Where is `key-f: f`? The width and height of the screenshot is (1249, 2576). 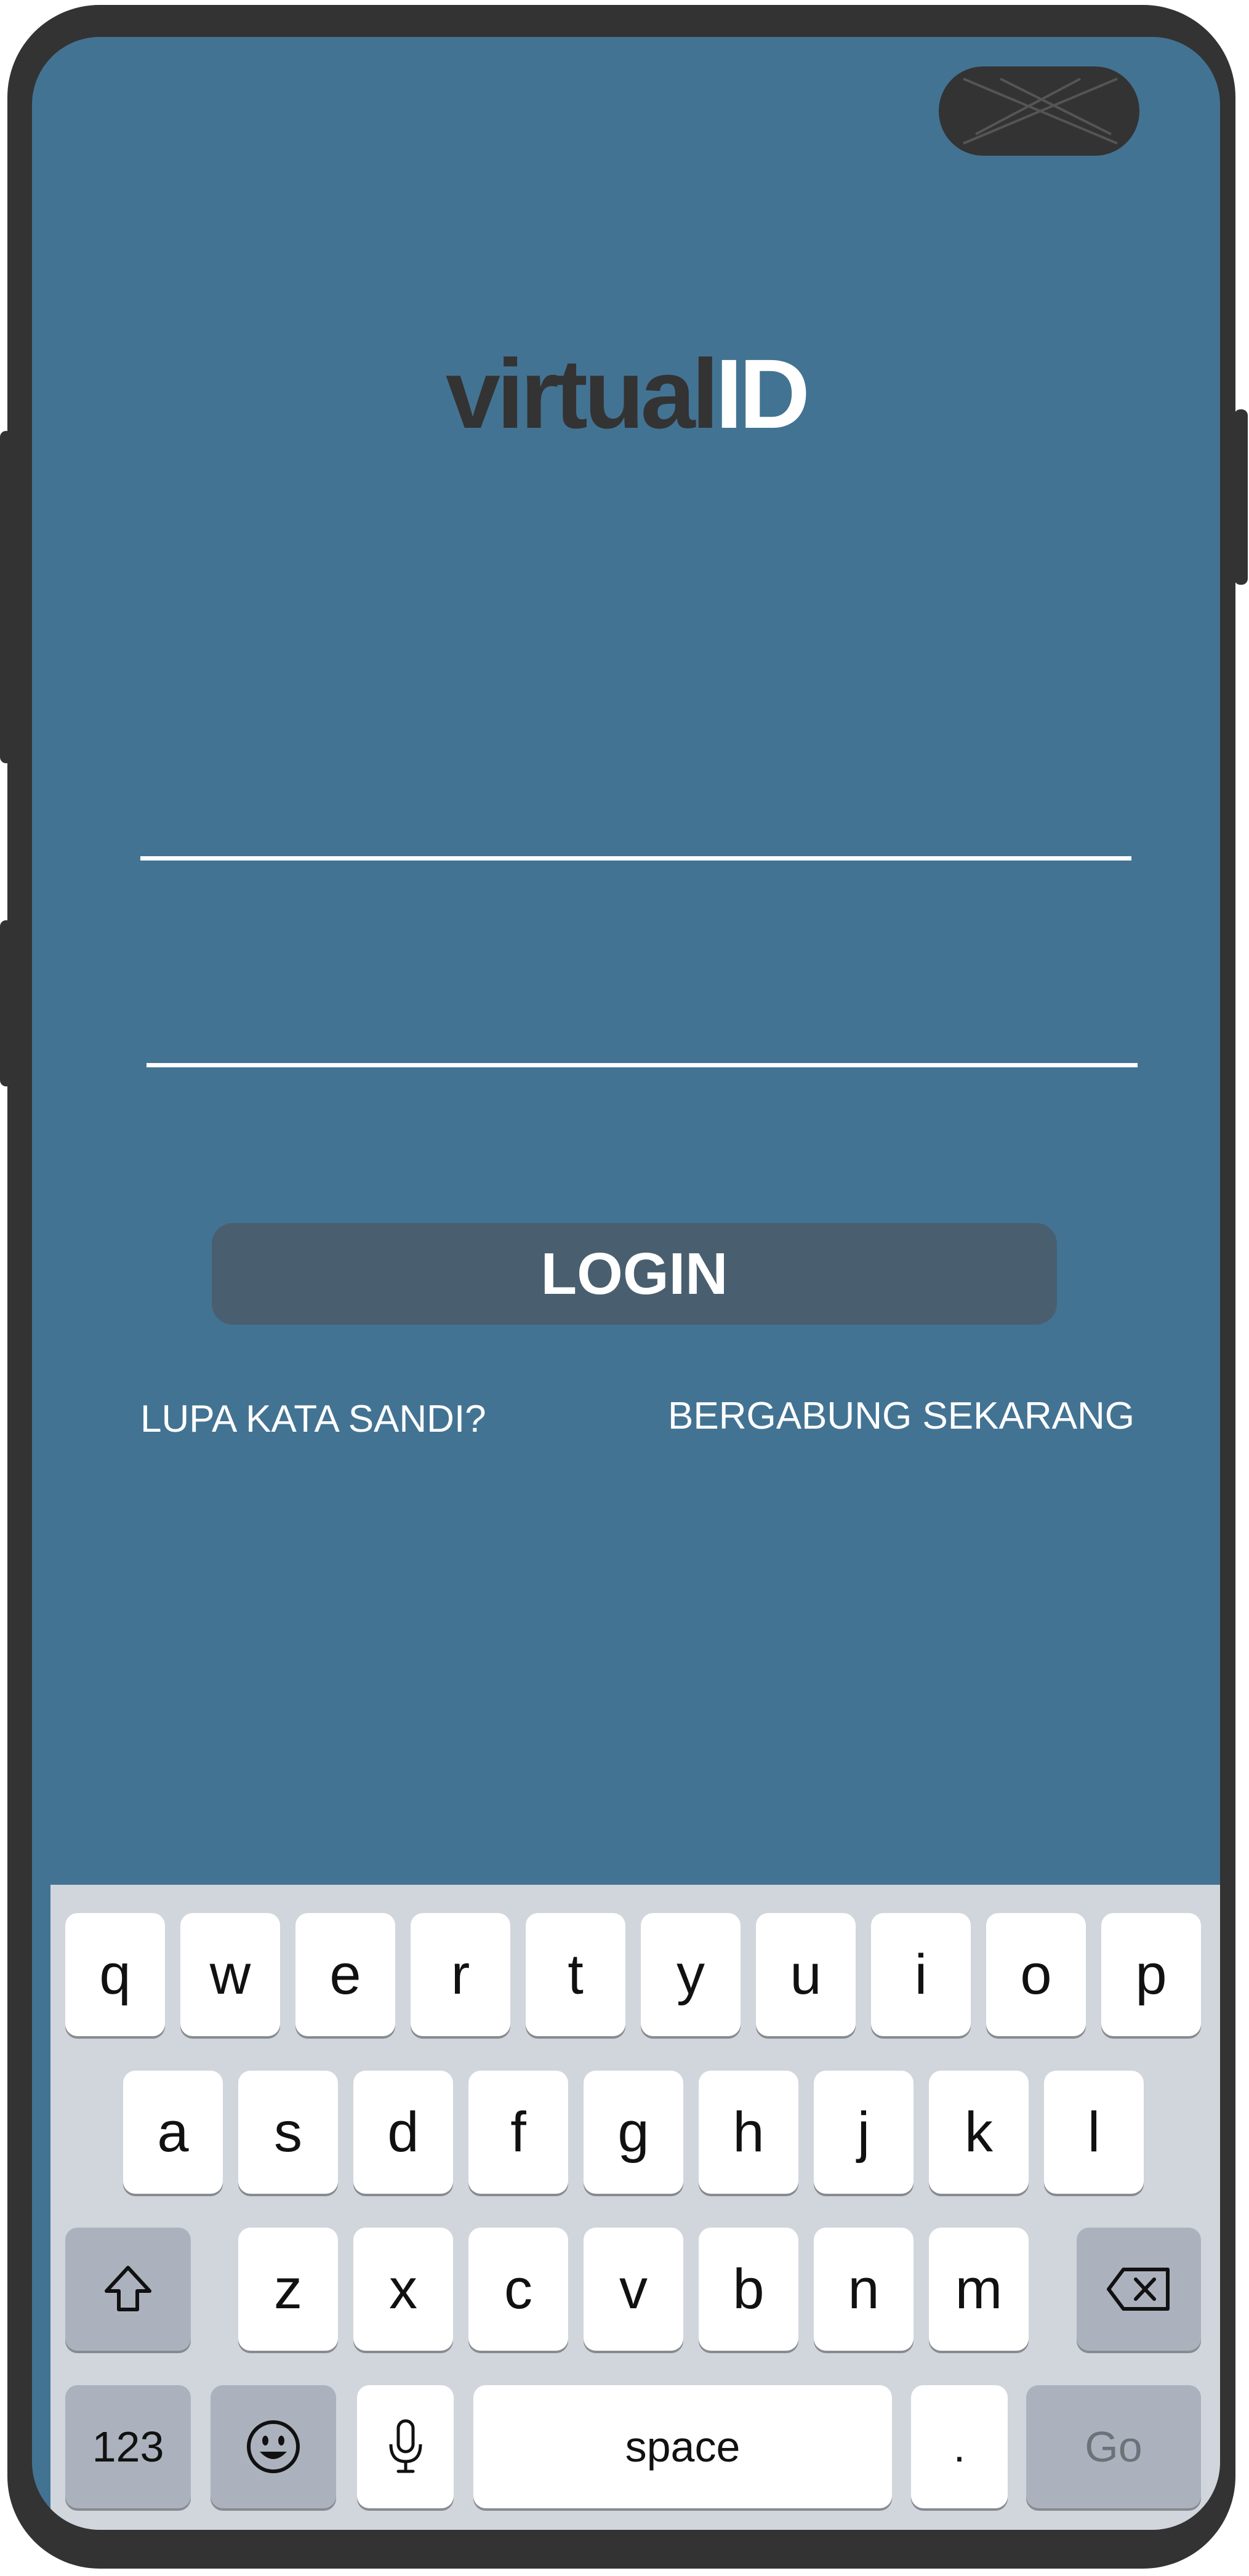 key-f: f is located at coordinates (518, 2132).